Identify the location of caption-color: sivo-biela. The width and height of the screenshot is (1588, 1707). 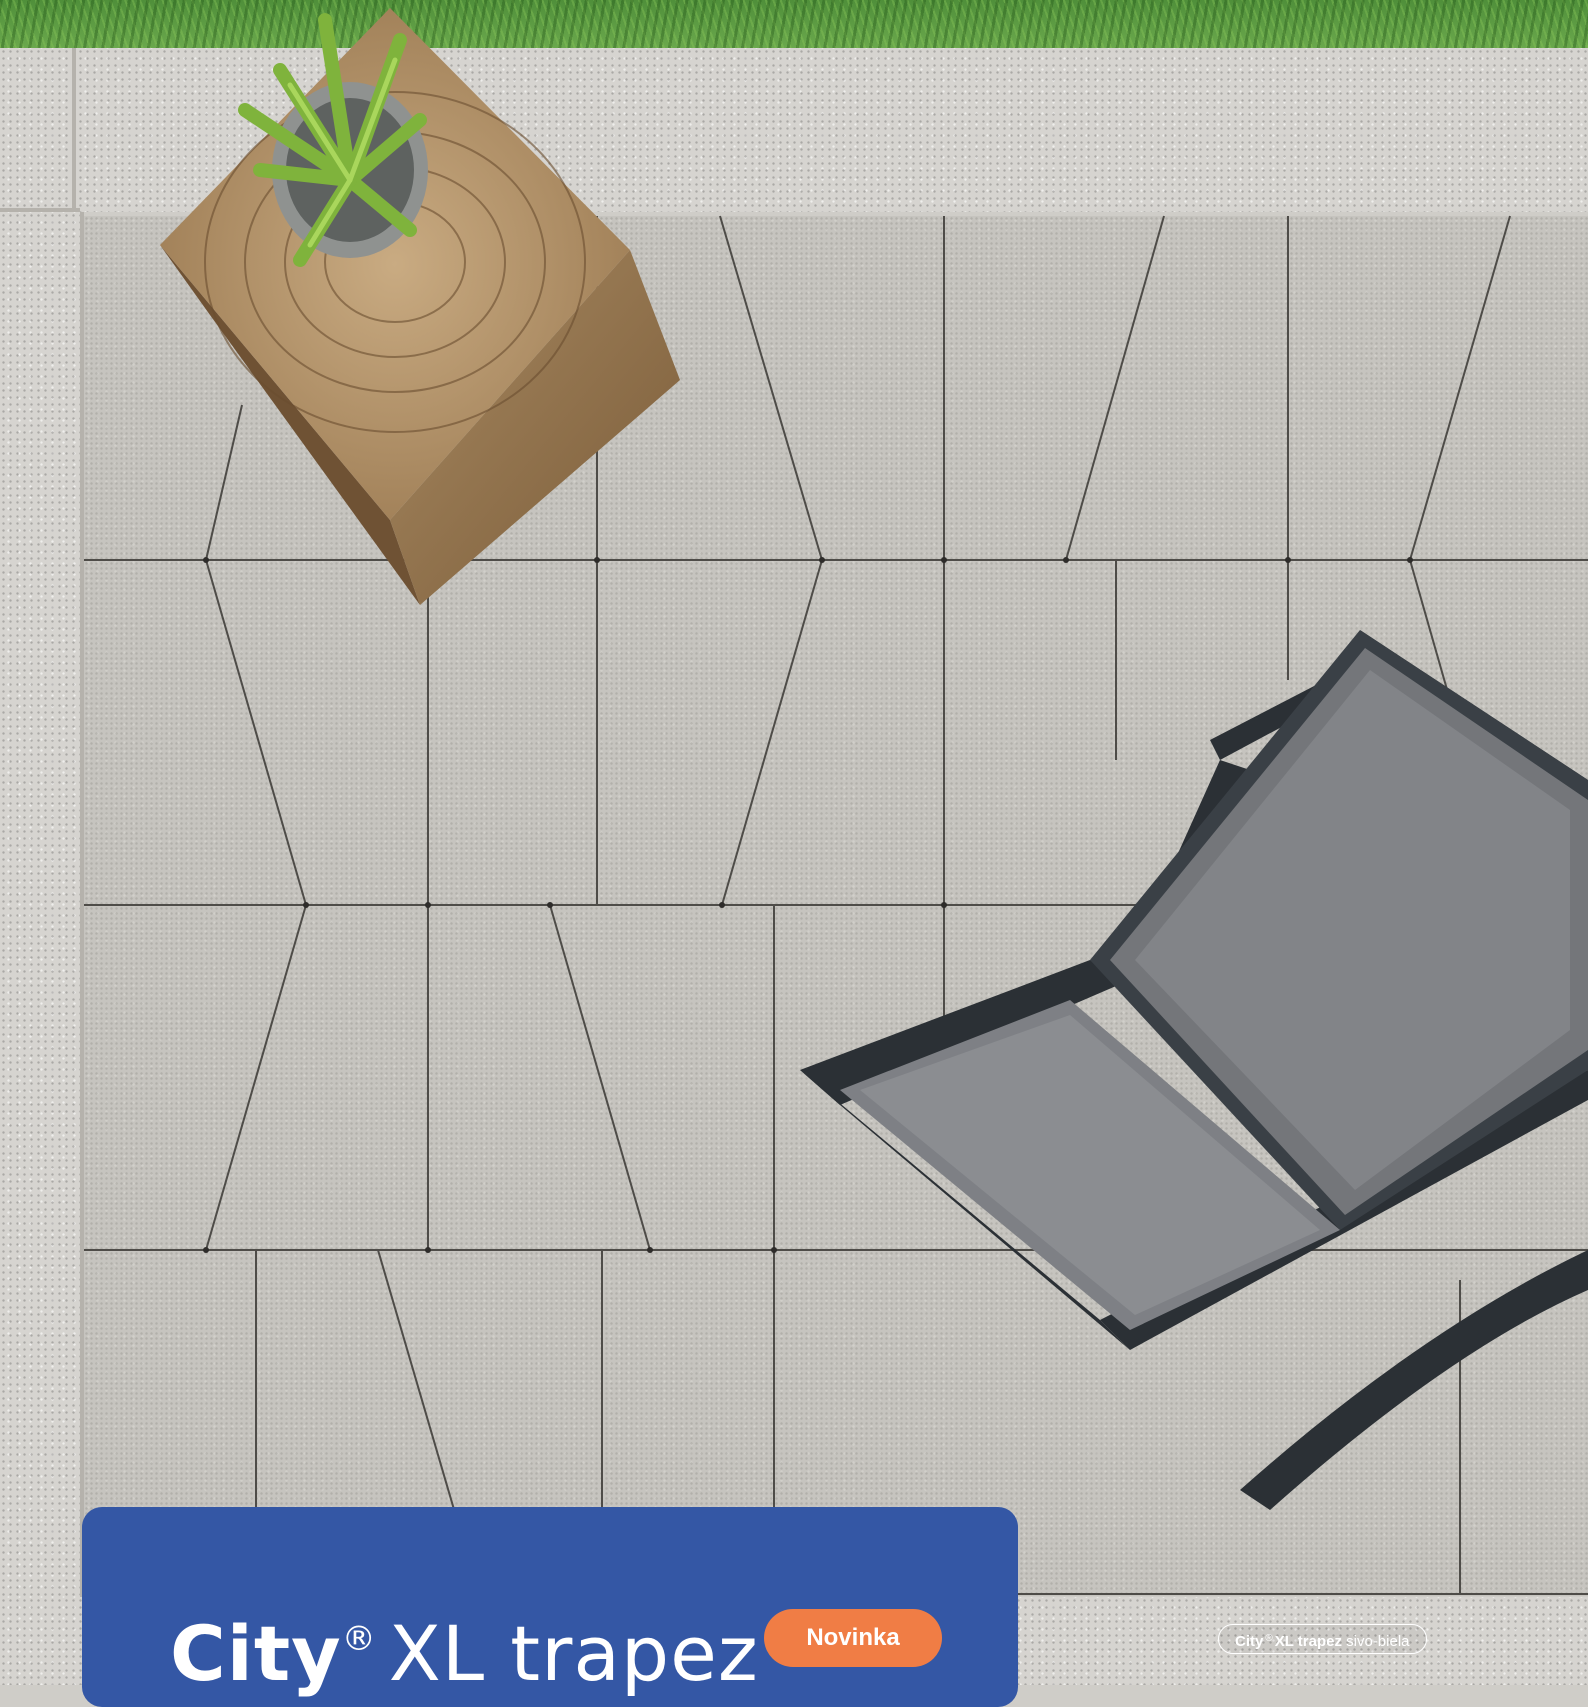
(1378, 1641).